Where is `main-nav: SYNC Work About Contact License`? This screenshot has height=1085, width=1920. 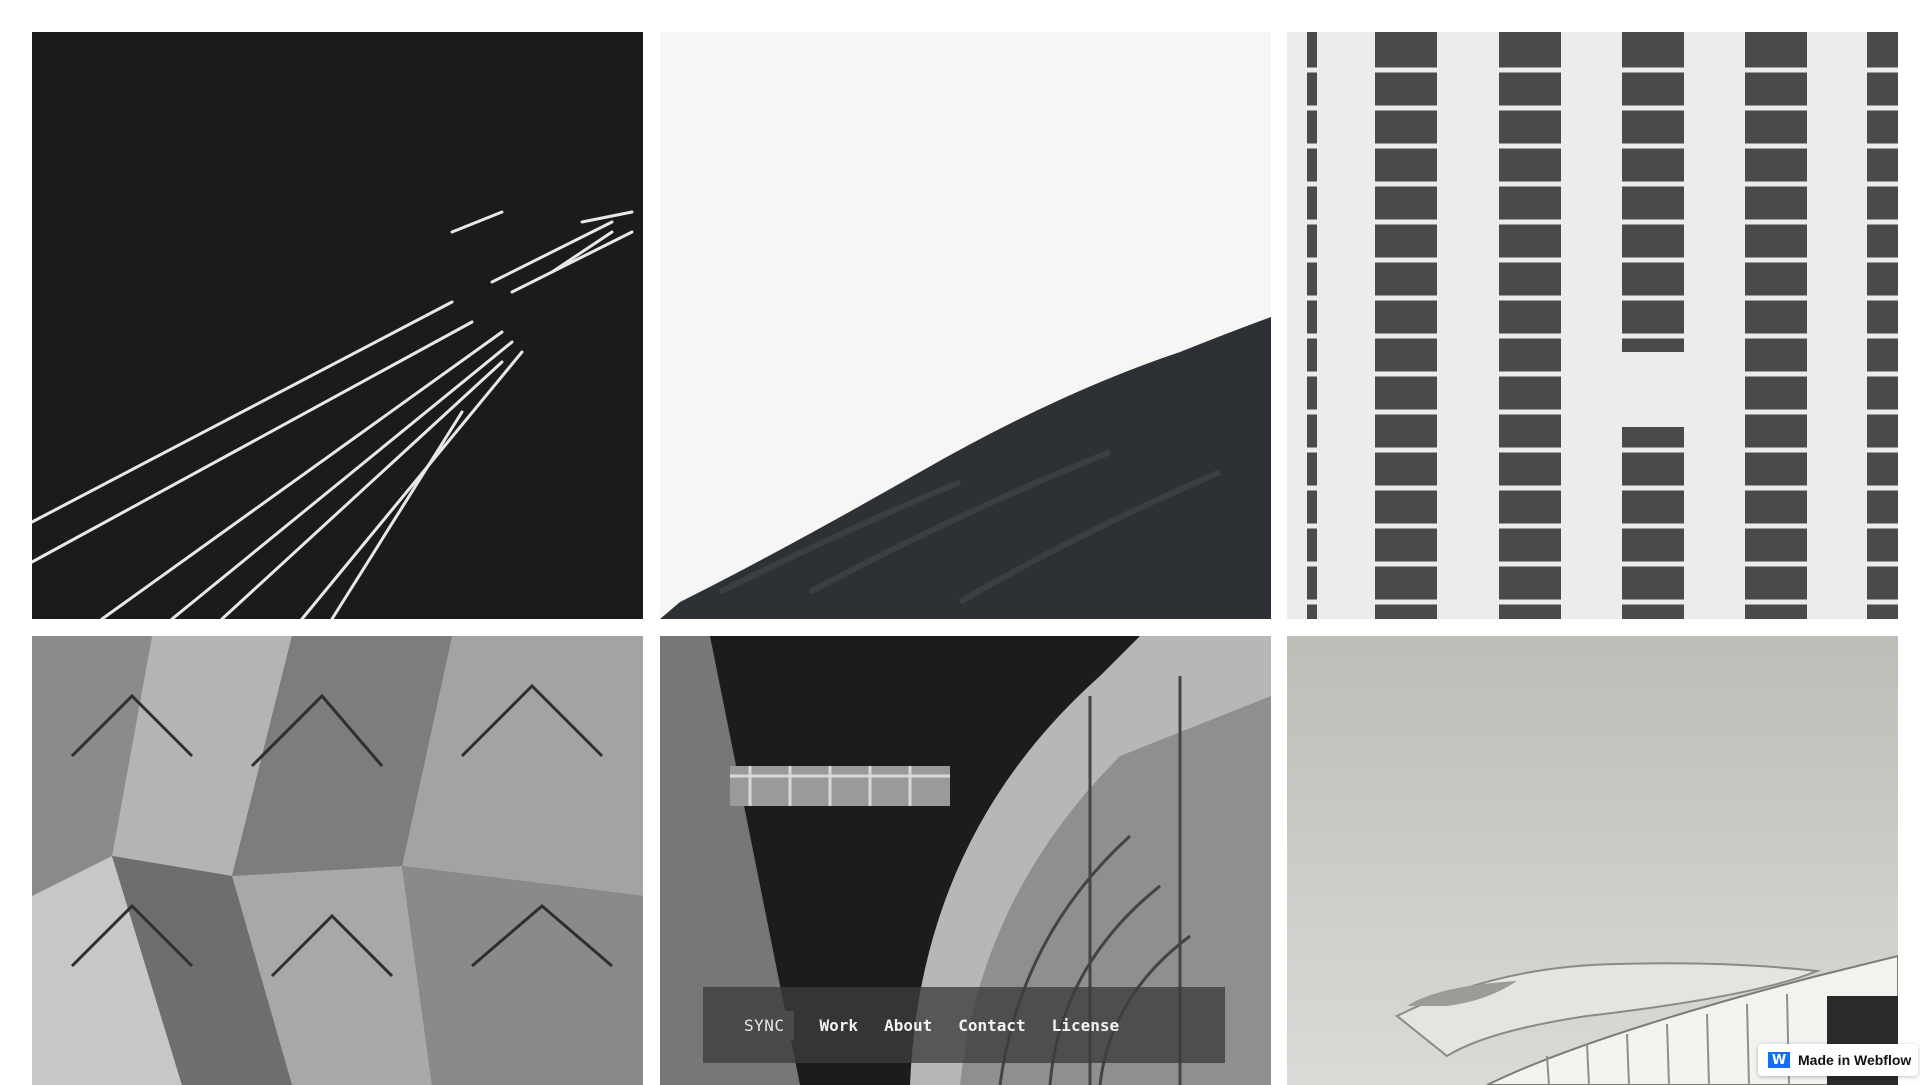 main-nav: SYNC Work About Contact License is located at coordinates (964, 1025).